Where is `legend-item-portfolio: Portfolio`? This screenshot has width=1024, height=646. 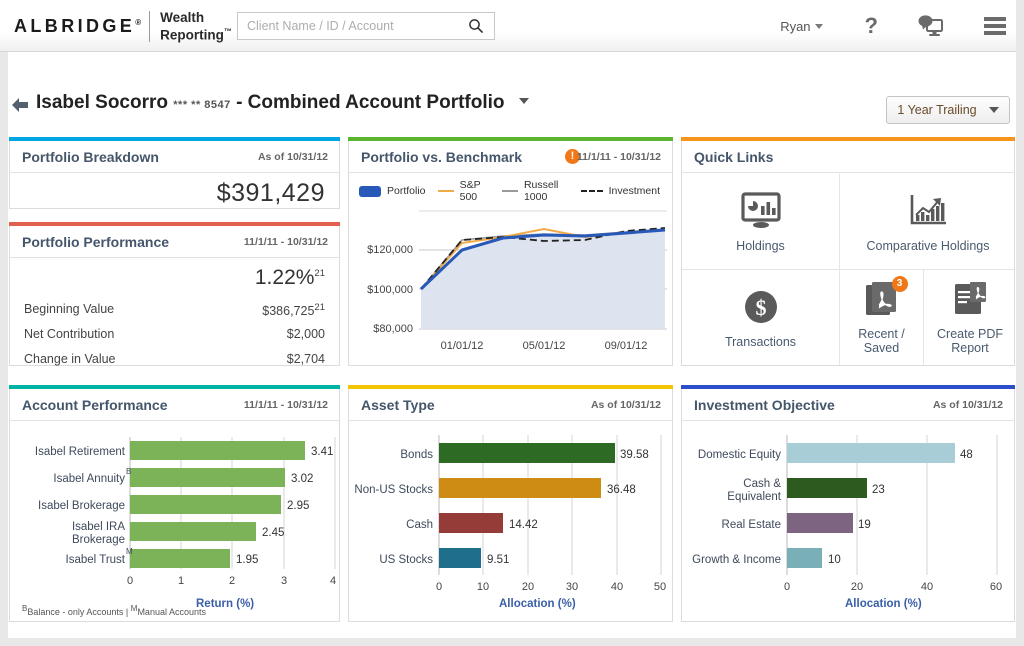
legend-item-portfolio: Portfolio is located at coordinates (392, 191).